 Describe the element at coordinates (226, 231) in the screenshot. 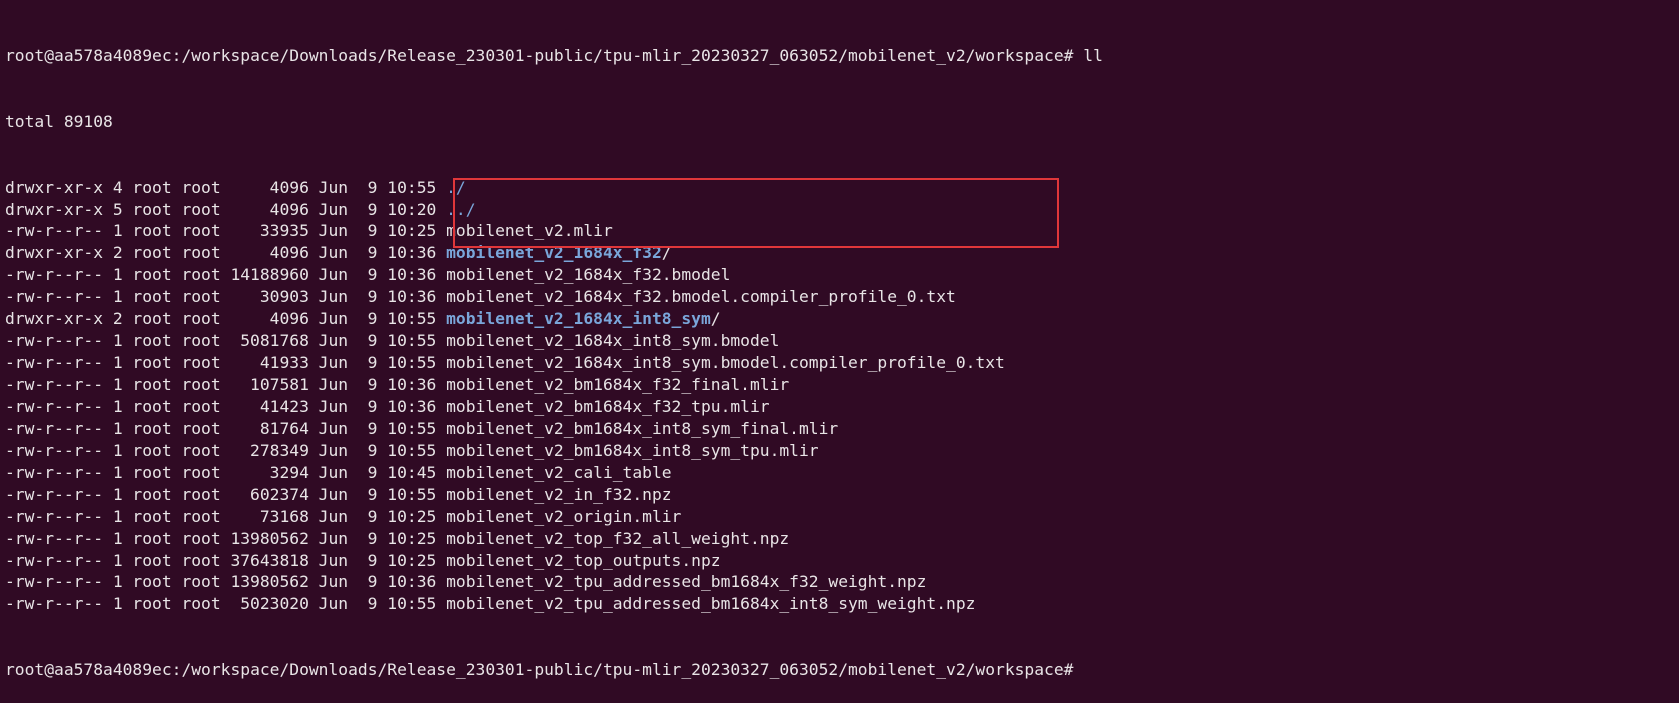

I see `file-metadata: -rw-r--r-- 1 root root 33935 Jun 9 10:25` at that location.